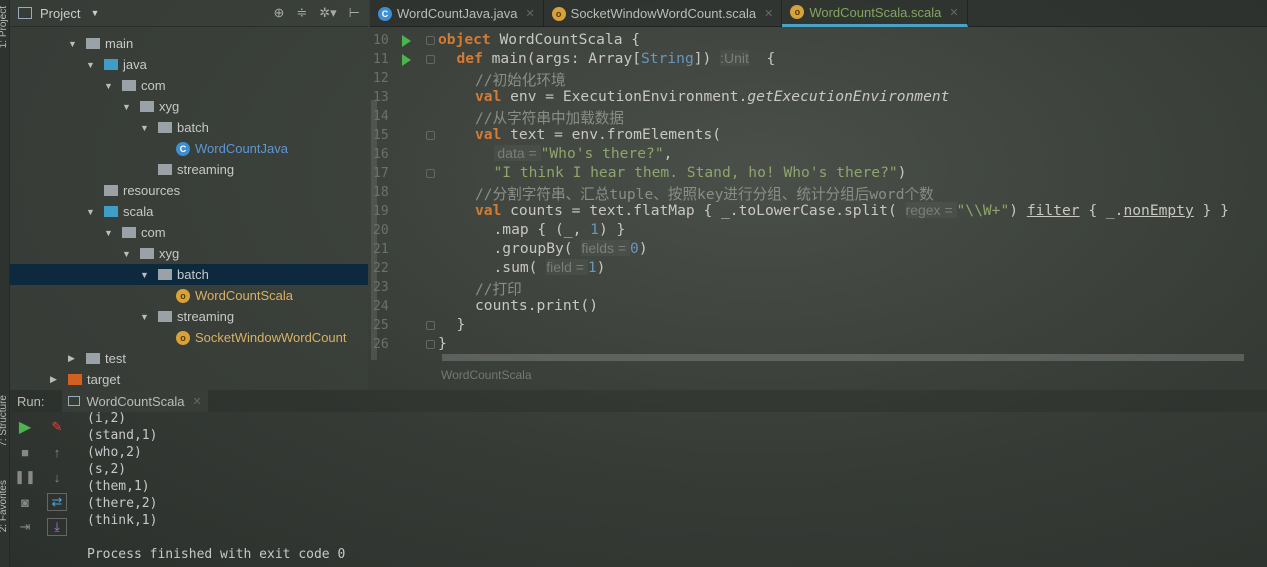 This screenshot has height=567, width=1267. Describe the element at coordinates (252, 337) in the screenshot. I see `tree-item: o SocketWindowWordCount` at that location.